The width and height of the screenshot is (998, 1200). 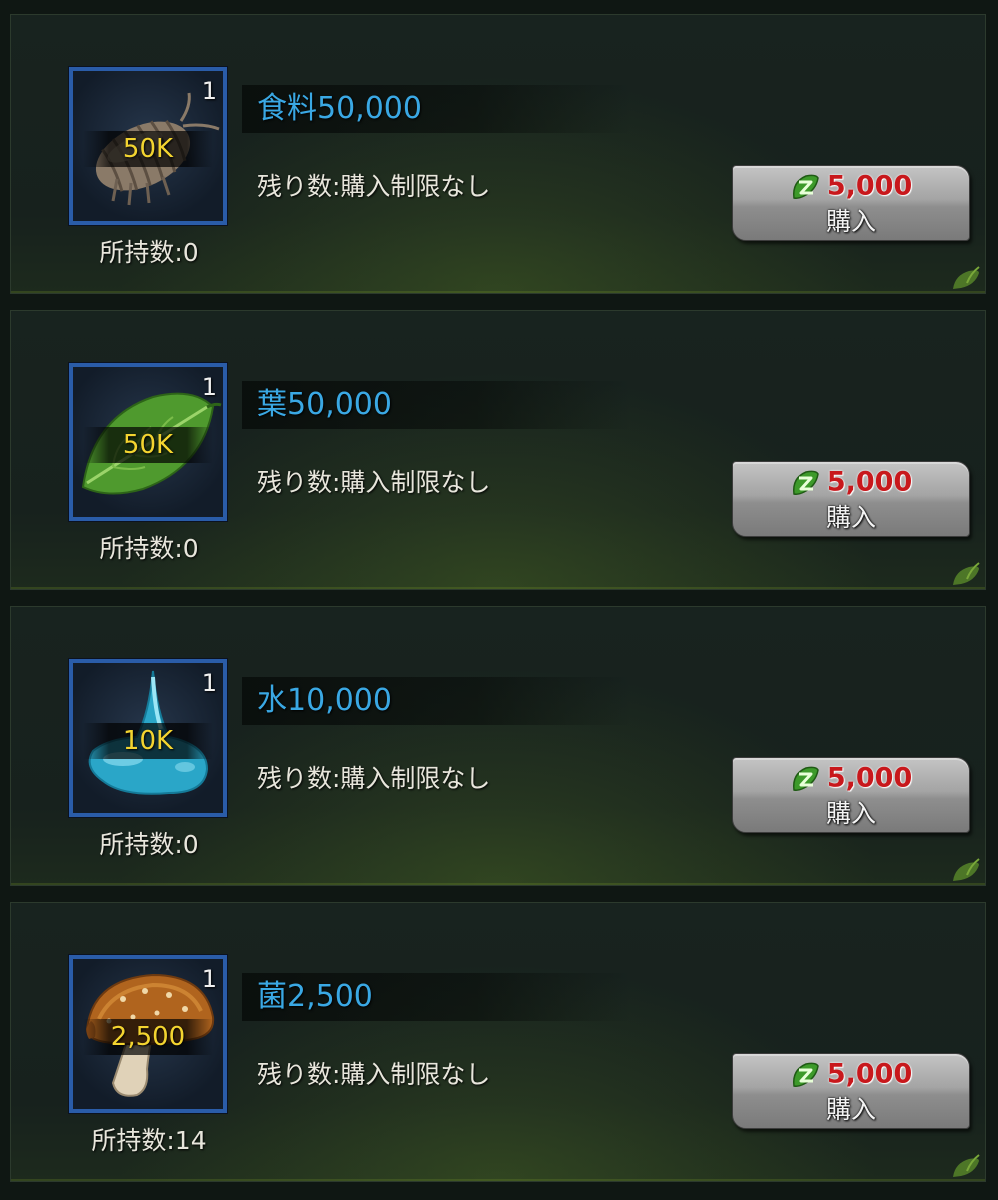 I want to click on item-amount-label: 10K, so click(x=148, y=741).